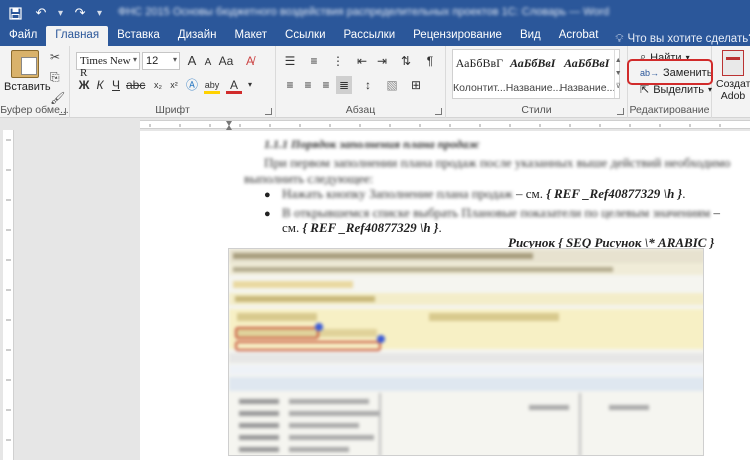  Describe the element at coordinates (134, 59) in the screenshot. I see `chevron-down-icon: ▾` at that location.